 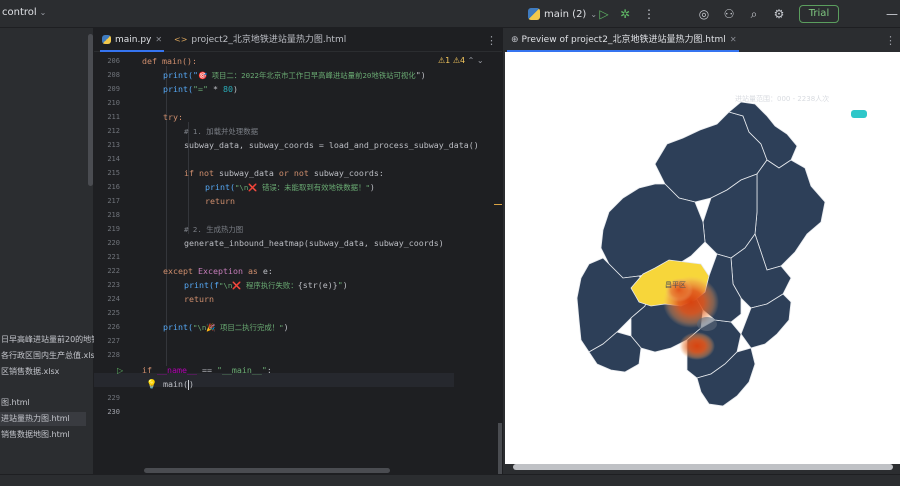 What do you see at coordinates (779, 14) in the screenshot?
I see `settings-icon: ⚙` at bounding box center [779, 14].